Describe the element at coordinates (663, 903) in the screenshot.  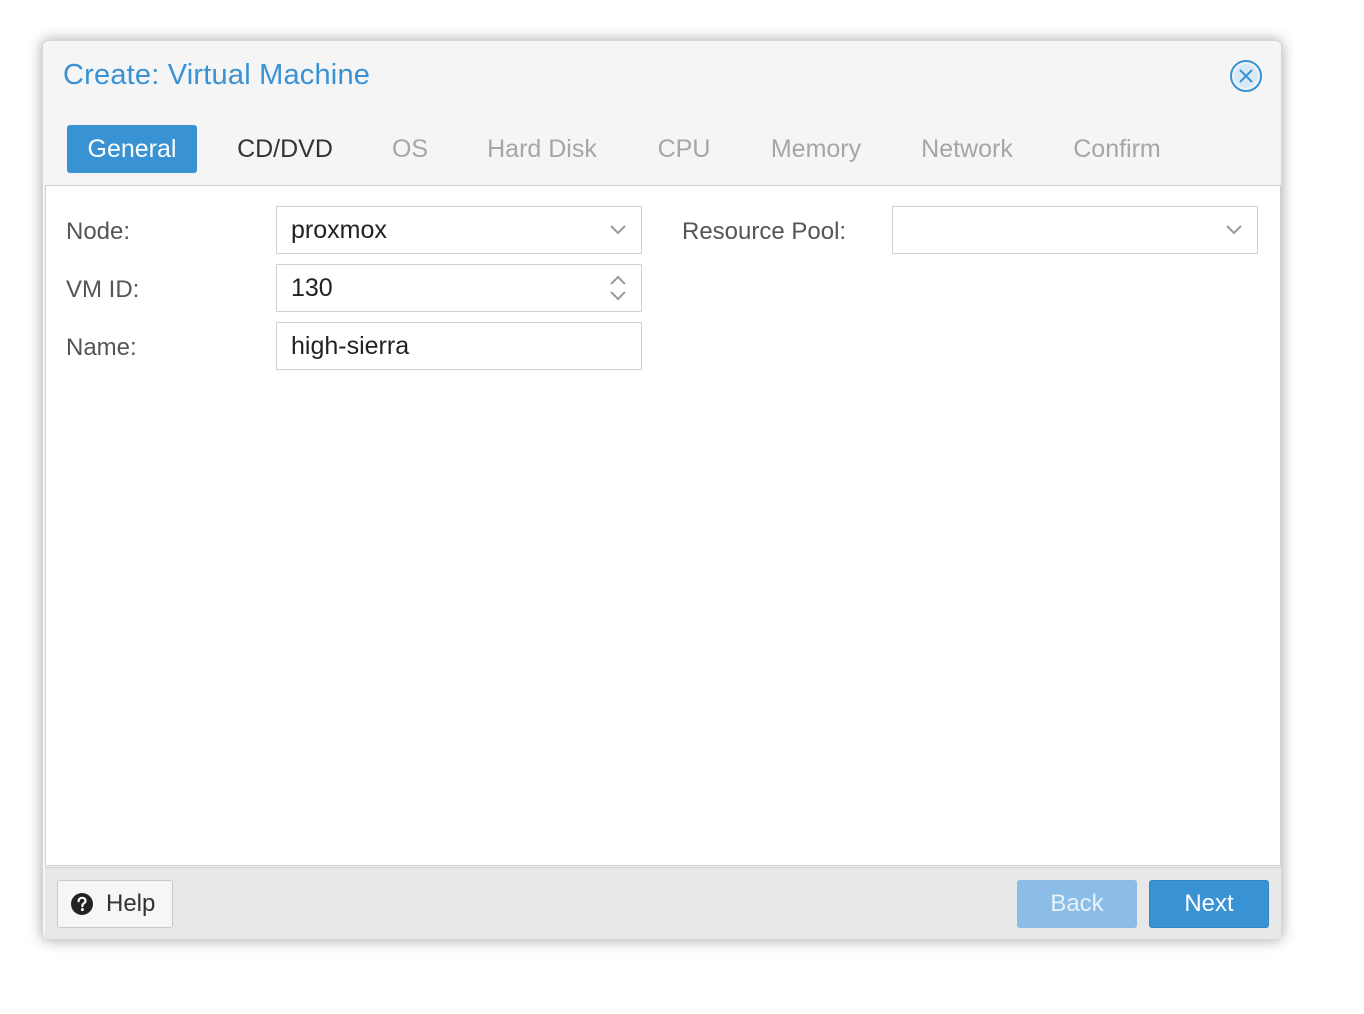
I see `dialog-footer: Help Back Next` at that location.